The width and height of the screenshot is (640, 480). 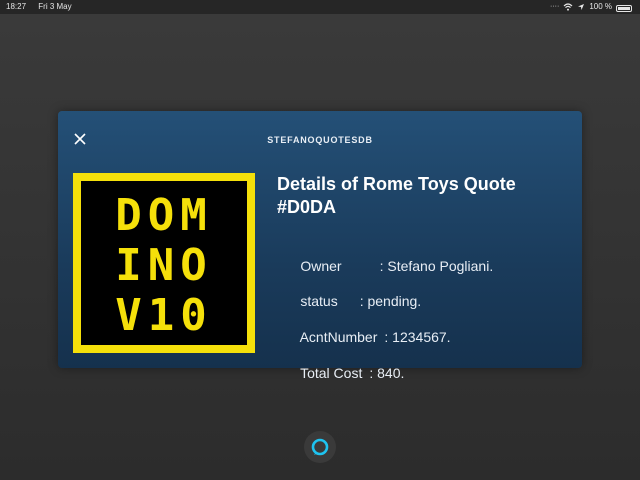 I want to click on detail-value: : 1234567., so click(x=417, y=337).